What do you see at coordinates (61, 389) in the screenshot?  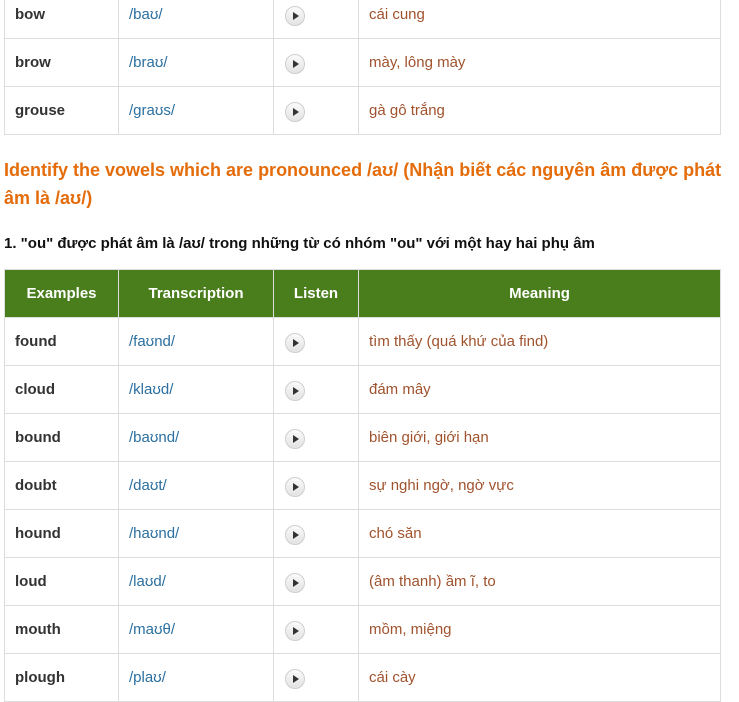 I see `example-word: cloud` at bounding box center [61, 389].